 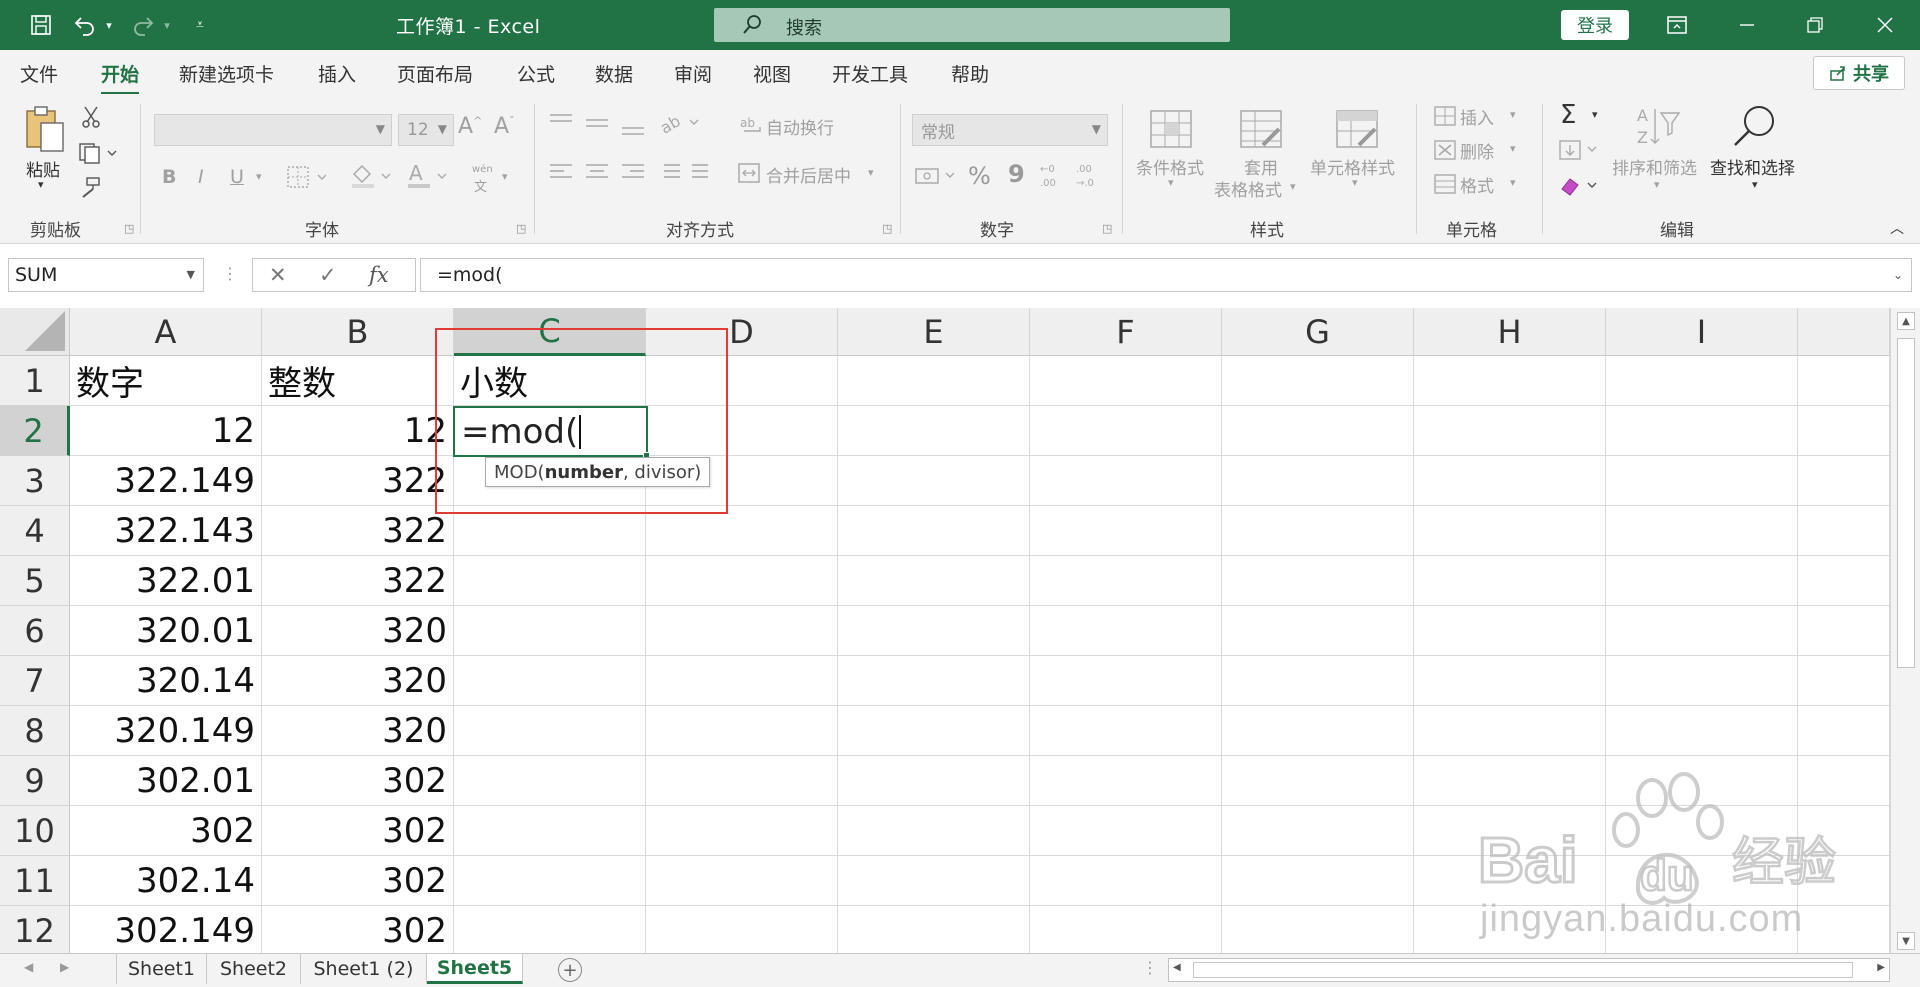 What do you see at coordinates (1318, 631) in the screenshot?
I see `cell-g6` at bounding box center [1318, 631].